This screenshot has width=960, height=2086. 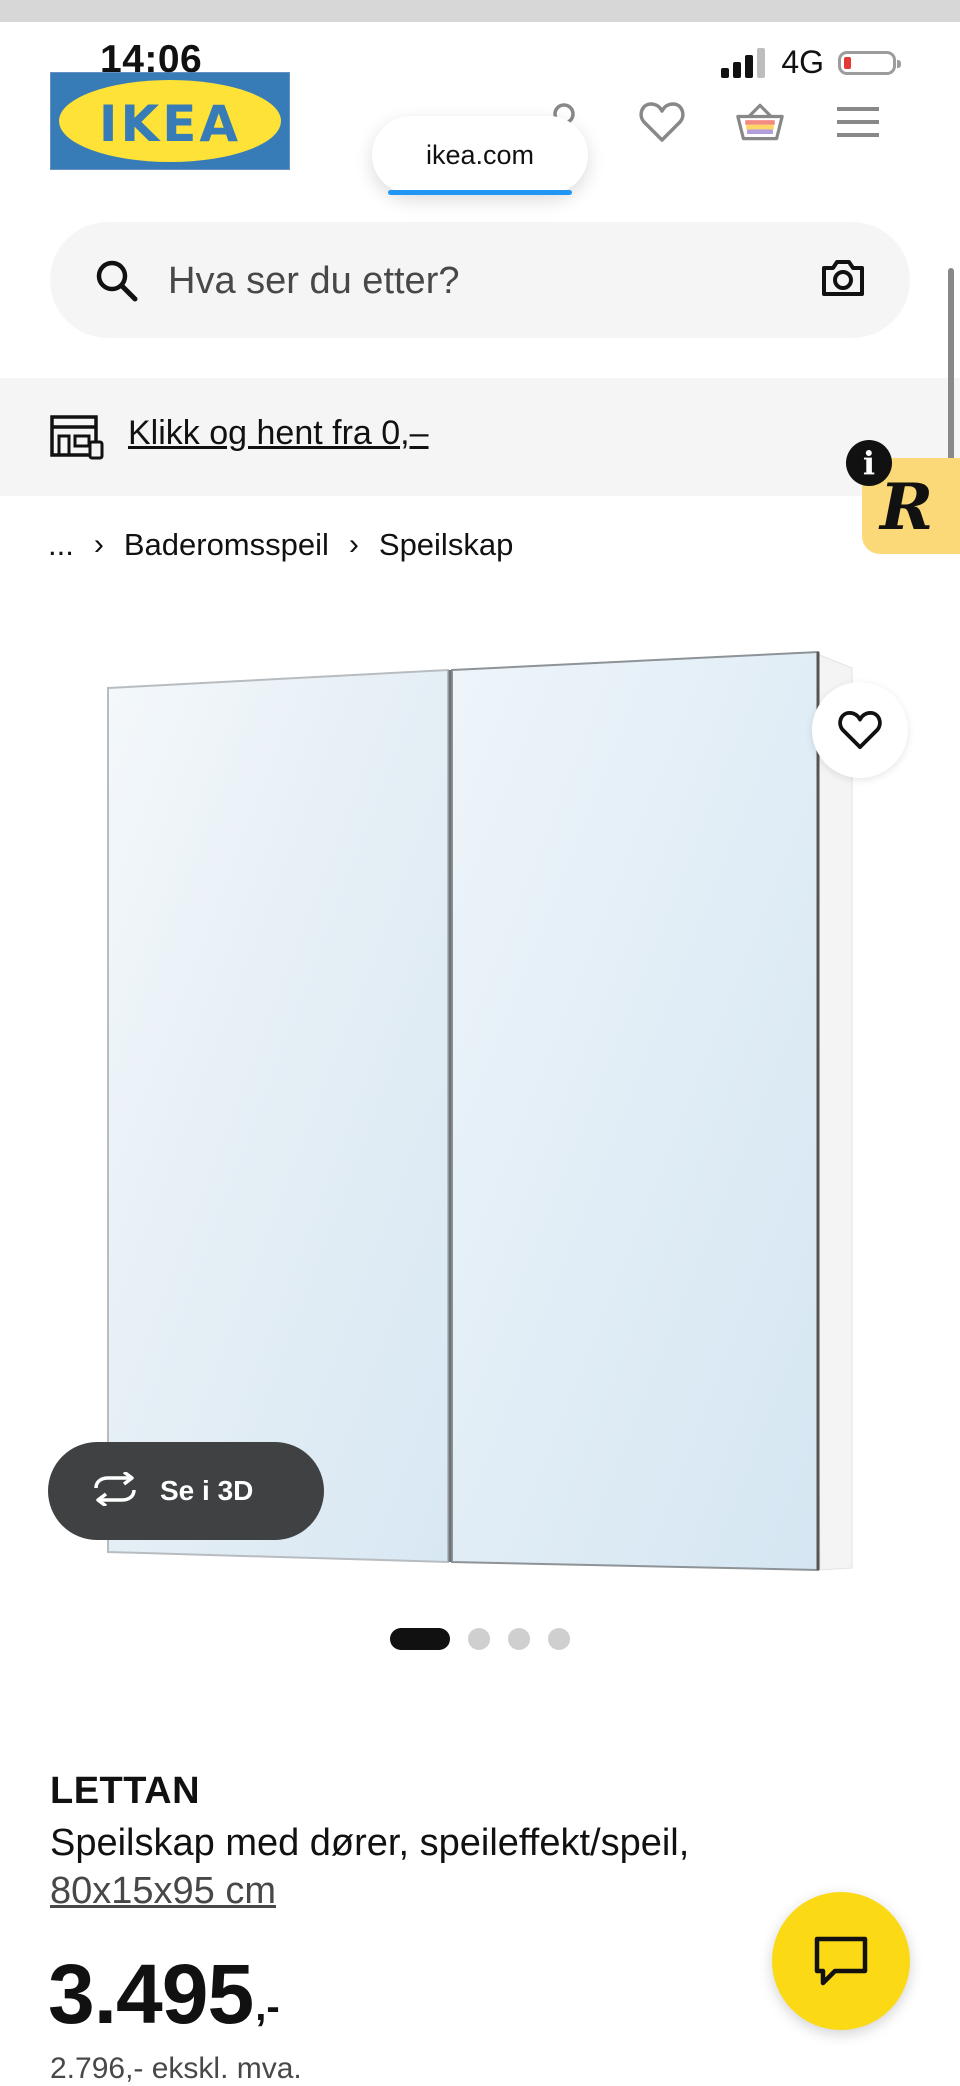 What do you see at coordinates (711, 122) in the screenshot?
I see `header-actions` at bounding box center [711, 122].